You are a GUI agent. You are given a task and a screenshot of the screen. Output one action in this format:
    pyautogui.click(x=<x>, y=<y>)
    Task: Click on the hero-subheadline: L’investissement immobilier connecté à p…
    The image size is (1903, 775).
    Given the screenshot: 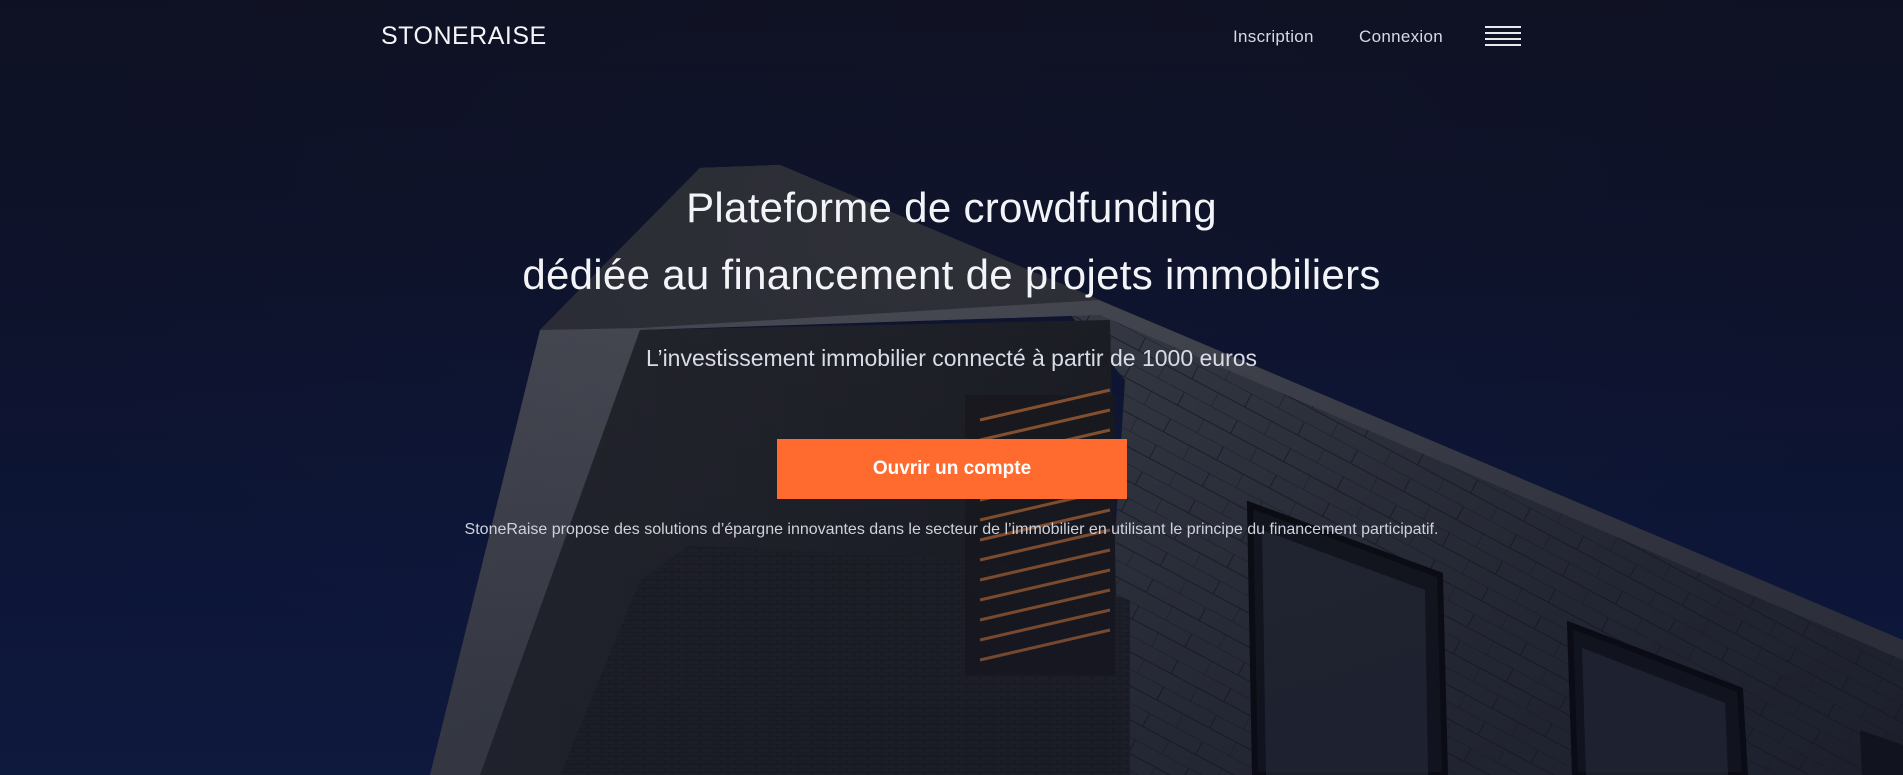 What is the action you would take?
    pyautogui.click(x=951, y=358)
    